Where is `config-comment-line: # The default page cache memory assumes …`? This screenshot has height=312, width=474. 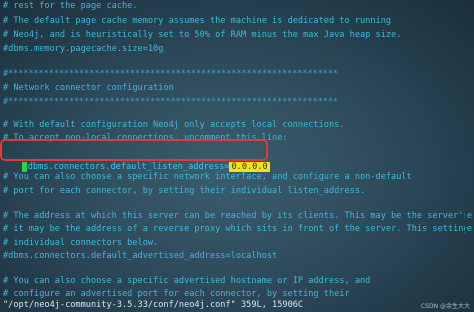
config-comment-line: # The default page cache memory assumes … is located at coordinates (197, 21).